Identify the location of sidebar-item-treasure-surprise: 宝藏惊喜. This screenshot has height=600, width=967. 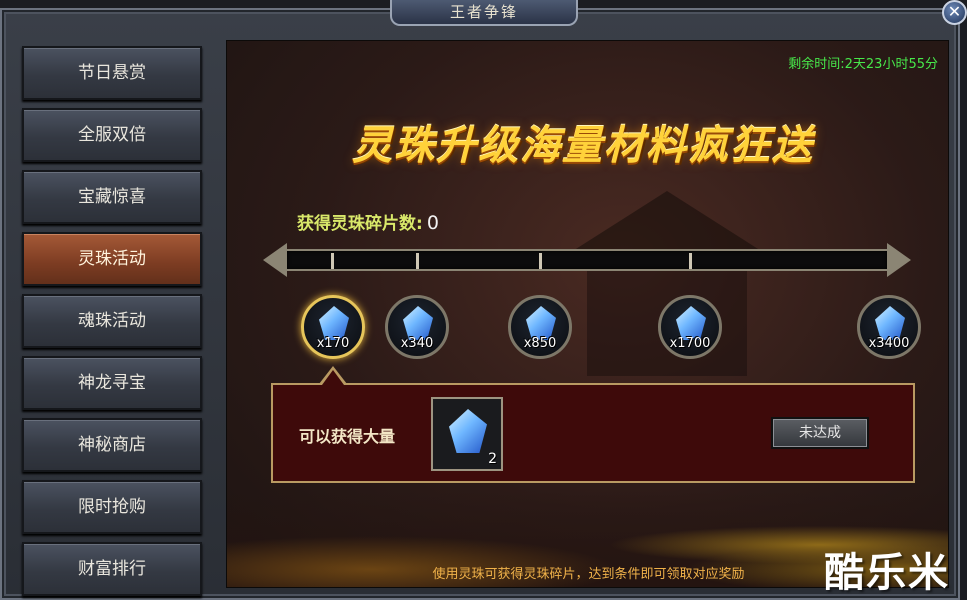
(112, 197).